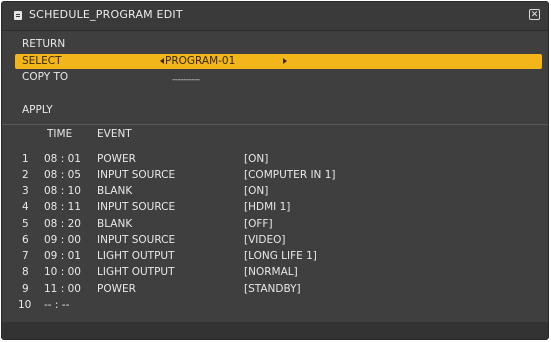 The image size is (551, 342). I want to click on row-number: 6, so click(25, 240).